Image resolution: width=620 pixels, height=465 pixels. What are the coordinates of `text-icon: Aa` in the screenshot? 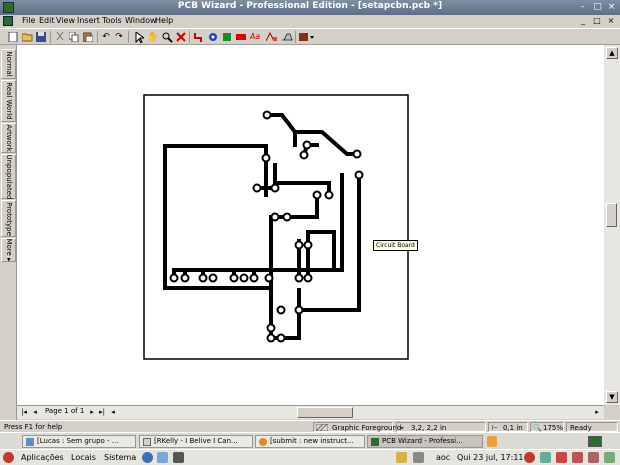 It's located at (255, 37).